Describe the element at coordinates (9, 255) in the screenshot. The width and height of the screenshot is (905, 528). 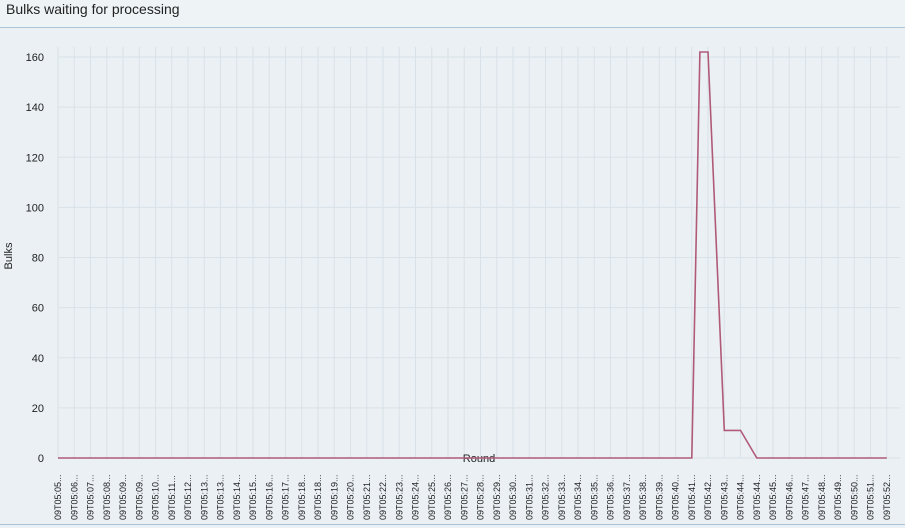
I see `y-axis-title: Bulks` at that location.